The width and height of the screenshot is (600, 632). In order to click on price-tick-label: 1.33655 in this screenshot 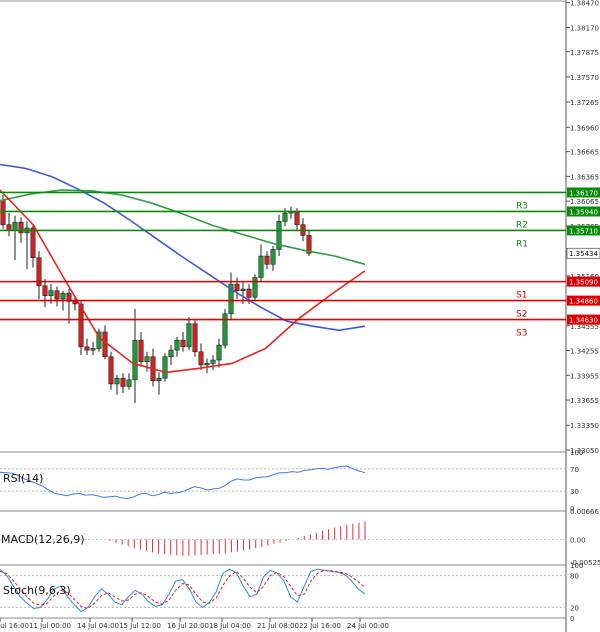, I will do `click(584, 401)`.